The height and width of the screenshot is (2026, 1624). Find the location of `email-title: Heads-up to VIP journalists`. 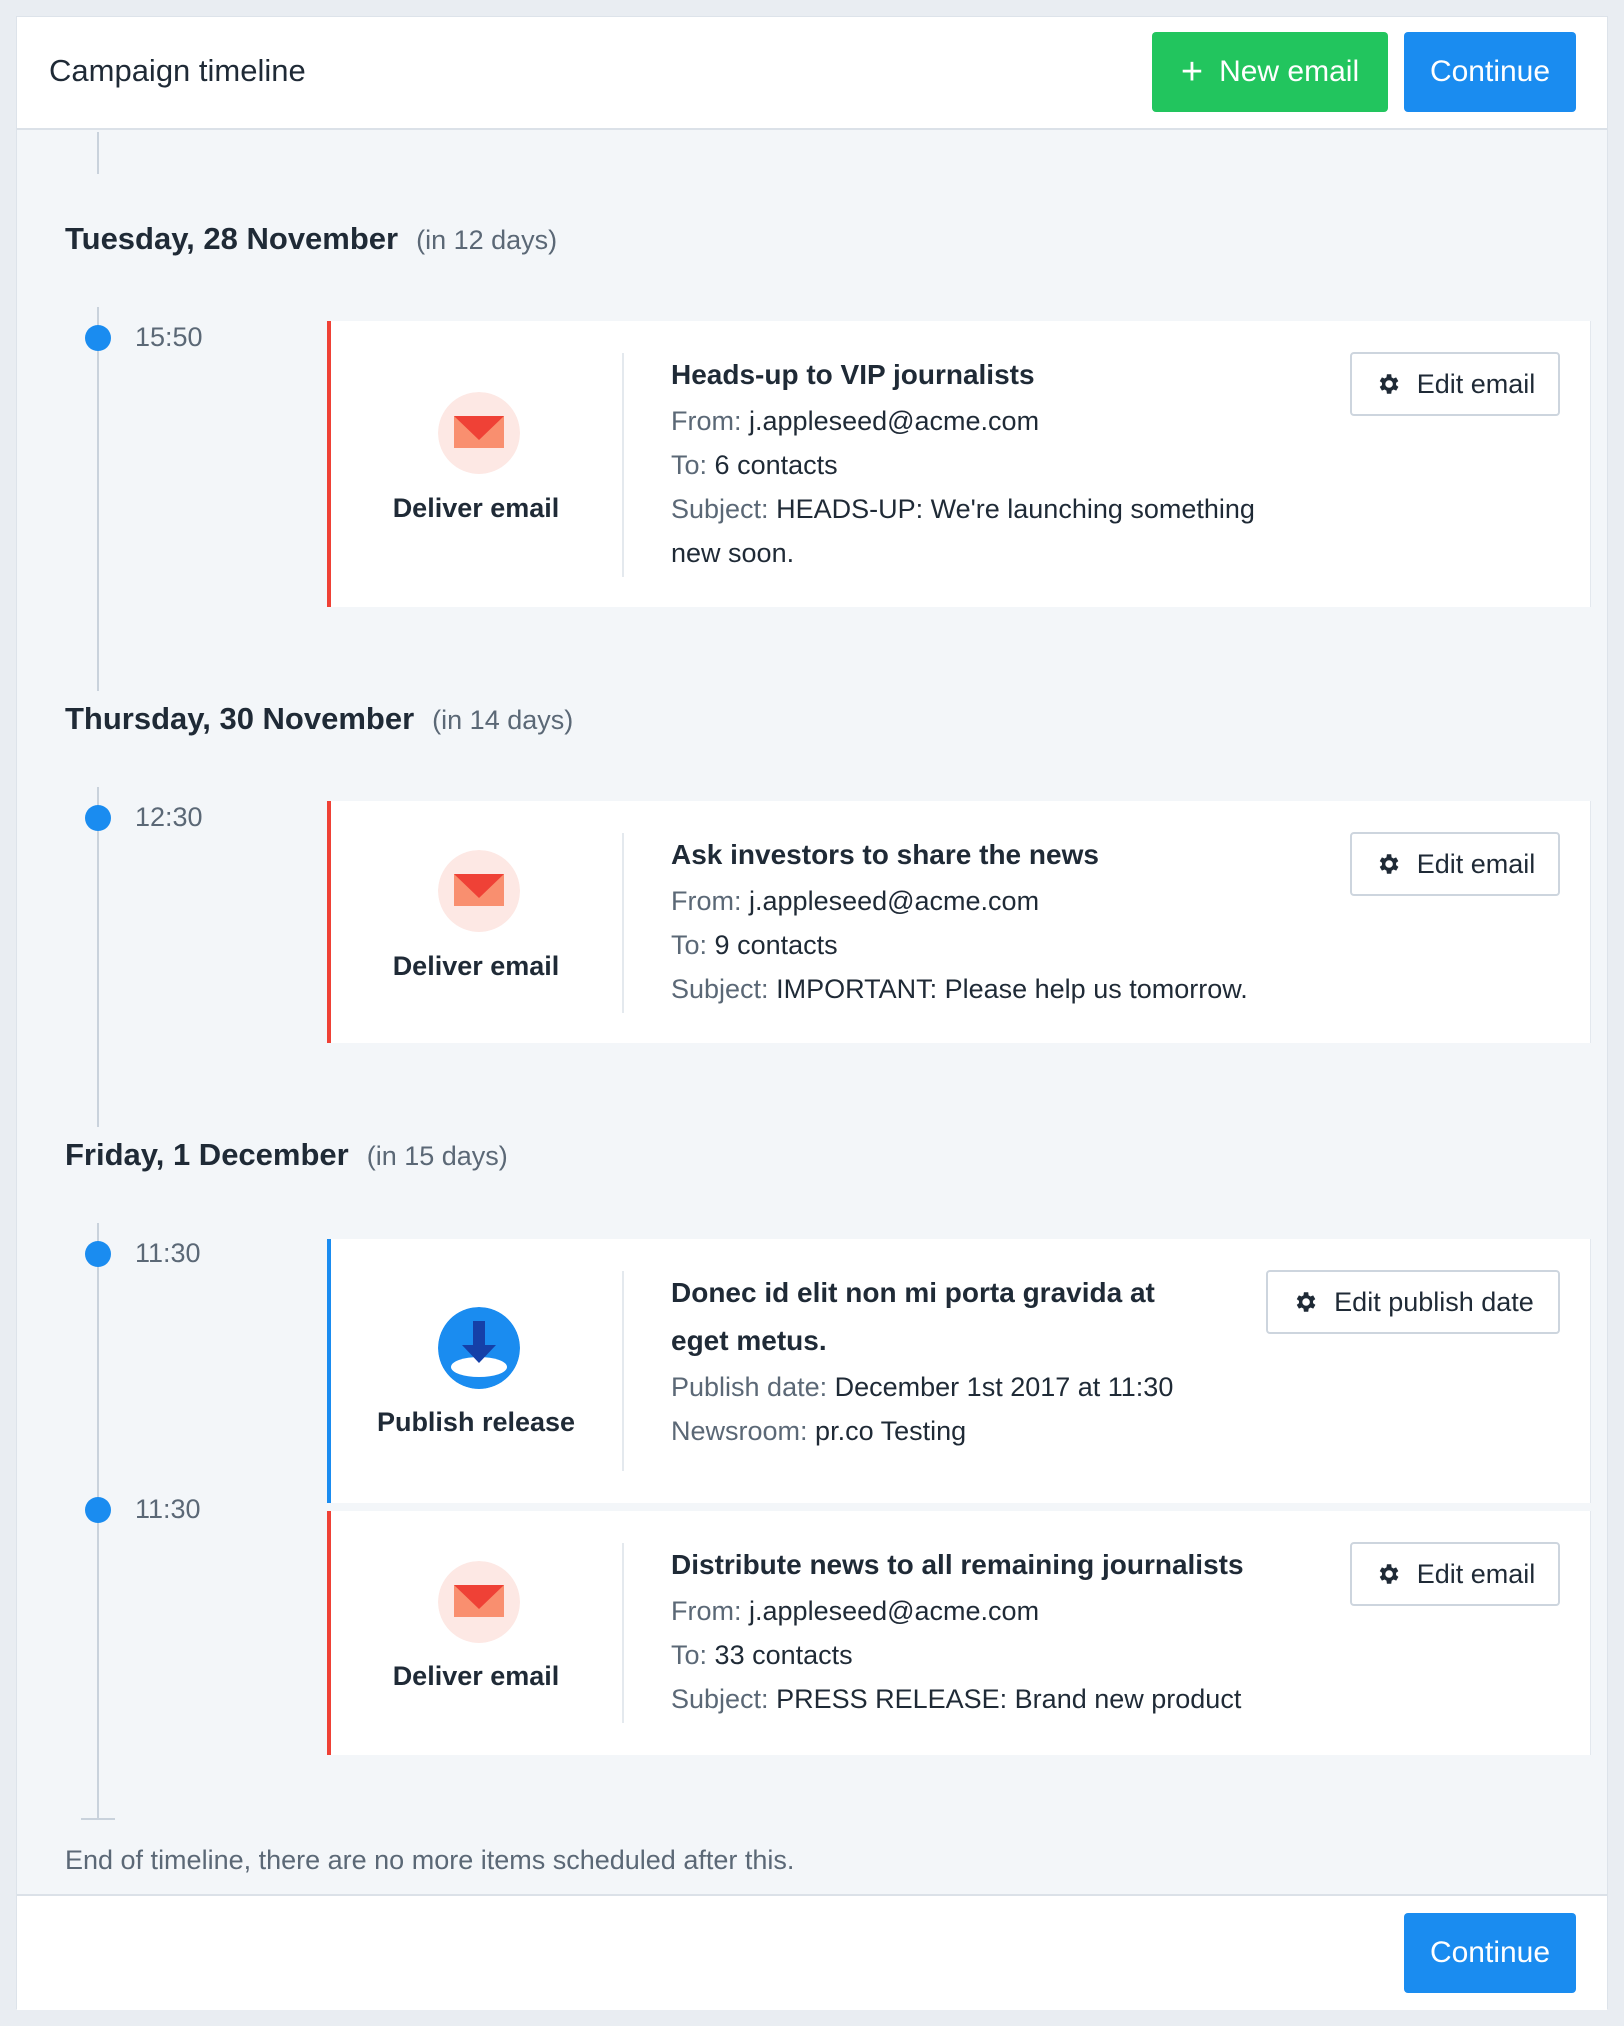

email-title: Heads-up to VIP journalists is located at coordinates (853, 374).